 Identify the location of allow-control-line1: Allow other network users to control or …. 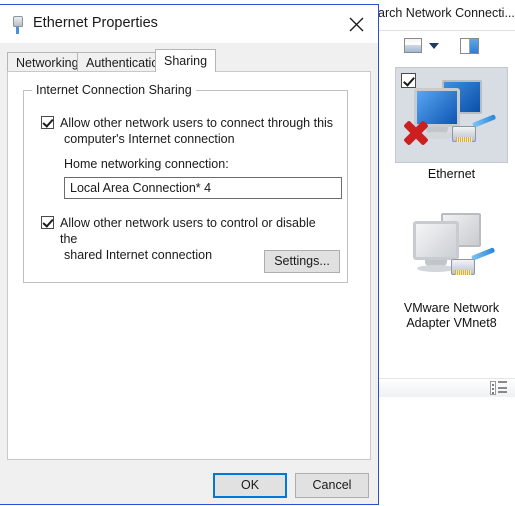
(188, 231).